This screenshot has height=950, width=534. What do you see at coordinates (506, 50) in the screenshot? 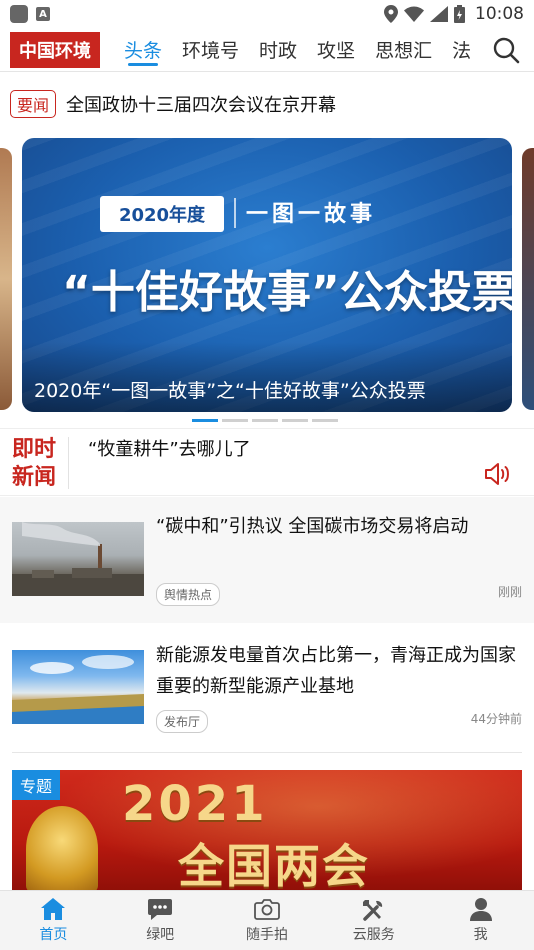
I see `search-icon` at bounding box center [506, 50].